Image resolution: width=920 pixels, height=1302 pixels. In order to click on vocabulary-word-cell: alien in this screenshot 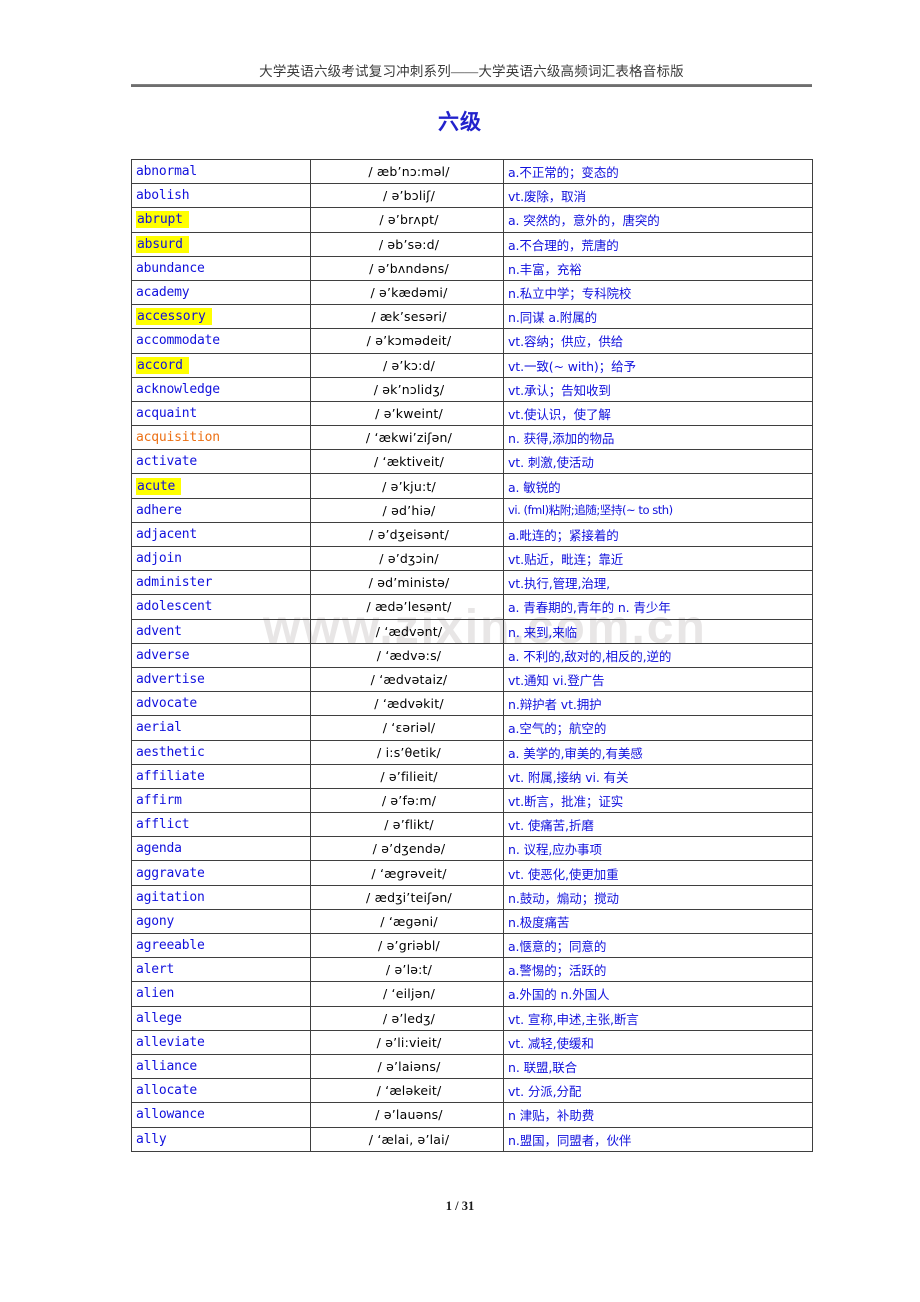, I will do `click(221, 994)`.